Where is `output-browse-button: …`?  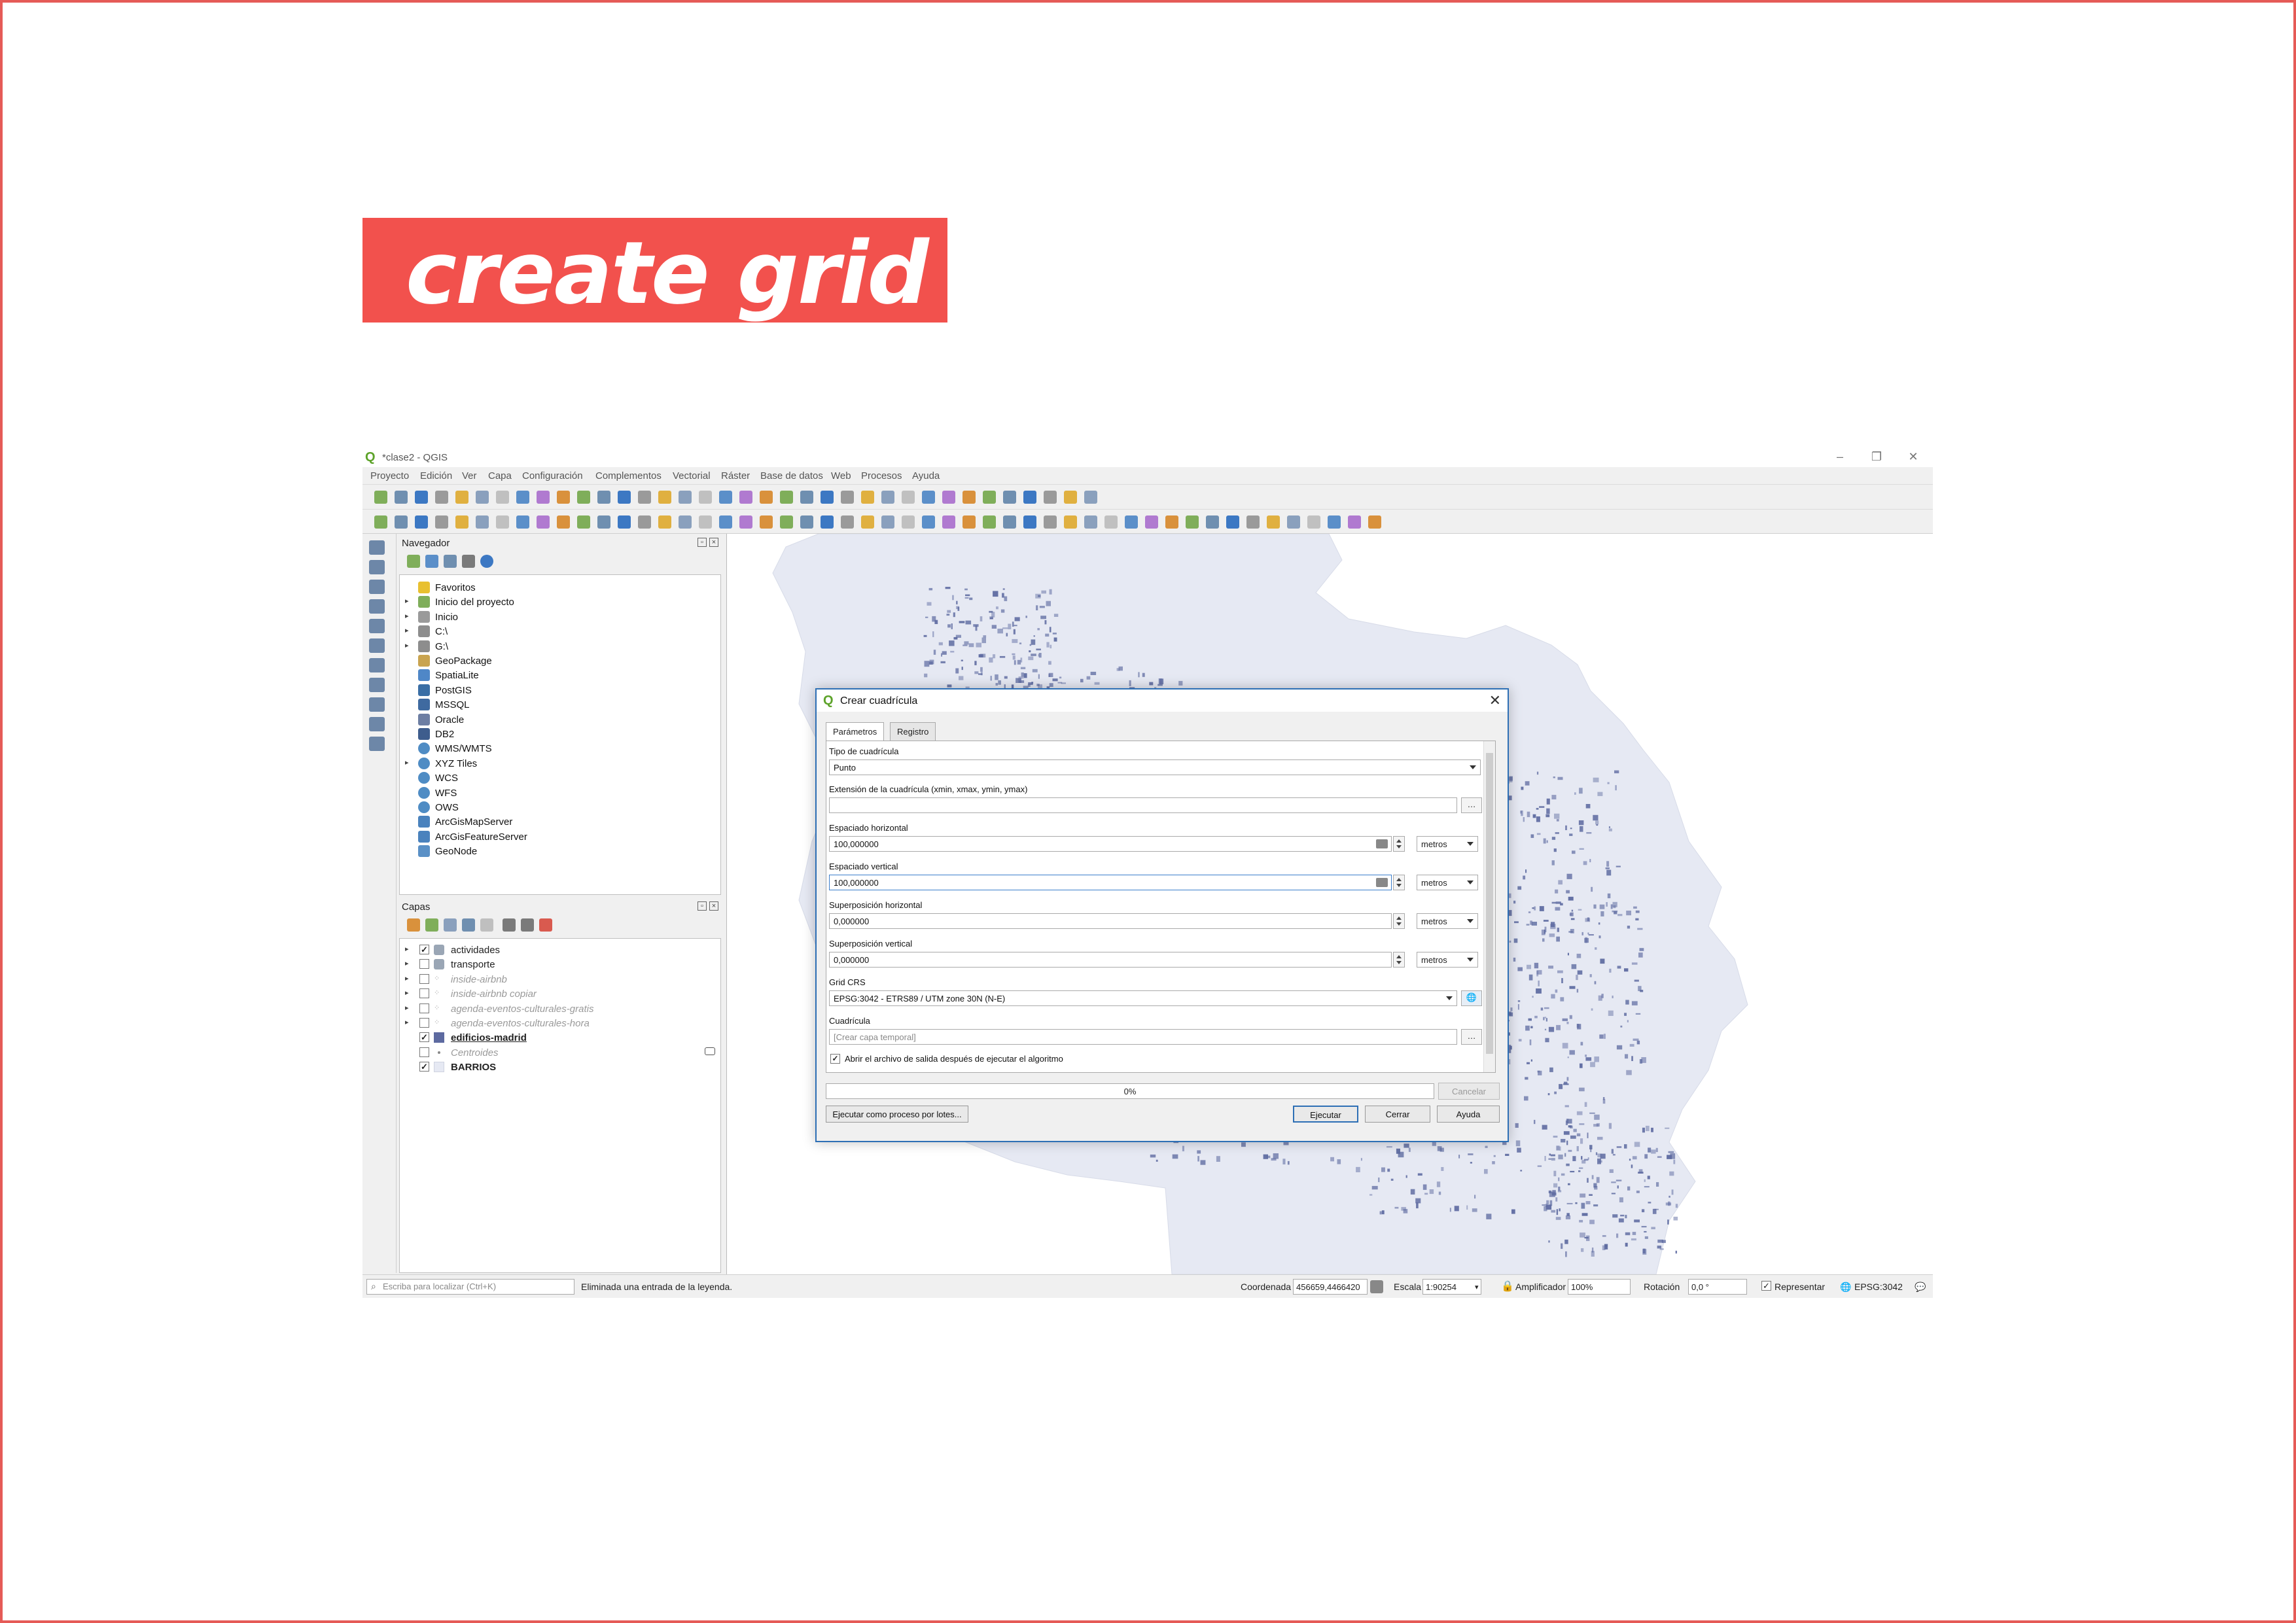 output-browse-button: … is located at coordinates (1472, 1037).